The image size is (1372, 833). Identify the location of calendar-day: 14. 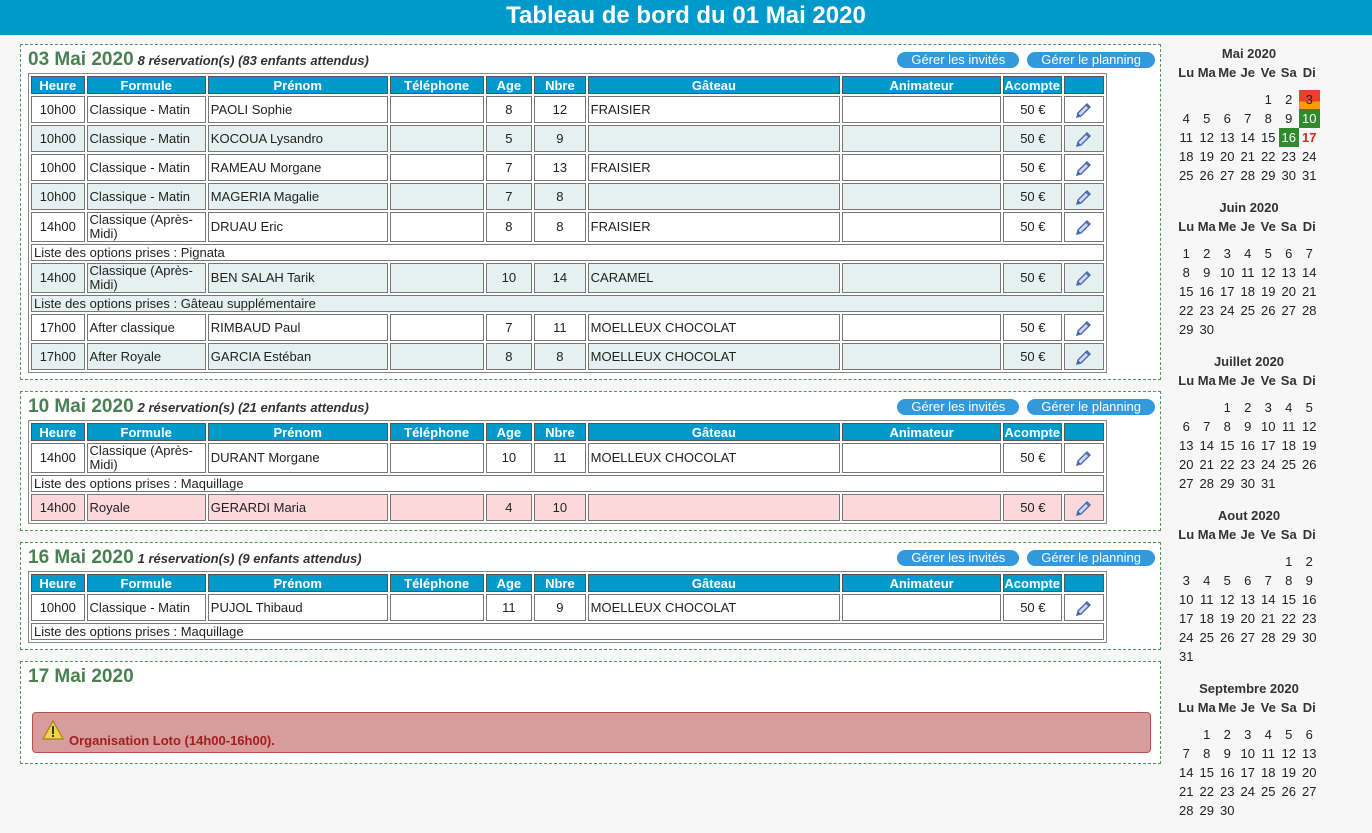
(1186, 772).